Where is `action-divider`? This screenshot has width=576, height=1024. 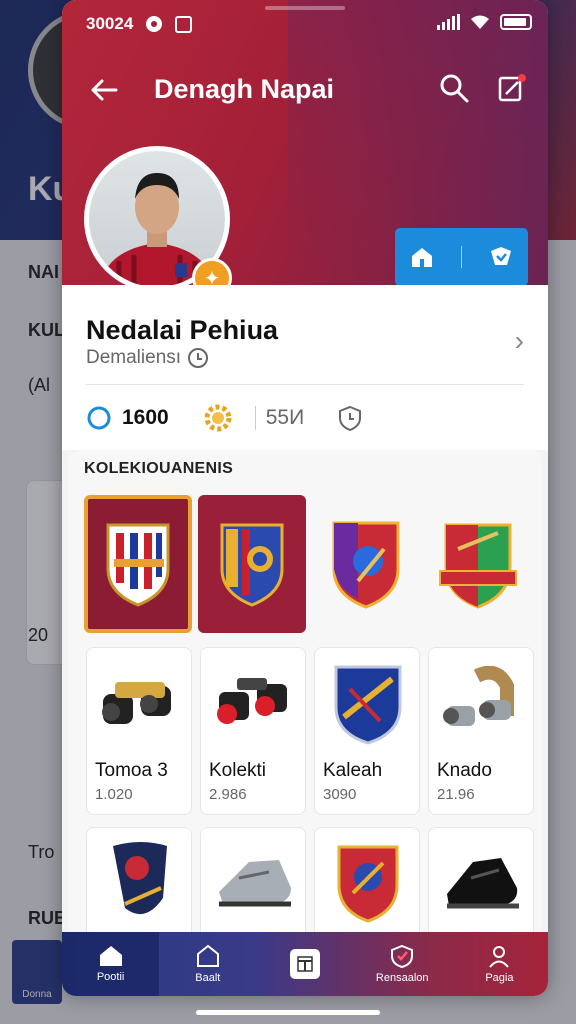 action-divider is located at coordinates (461, 257).